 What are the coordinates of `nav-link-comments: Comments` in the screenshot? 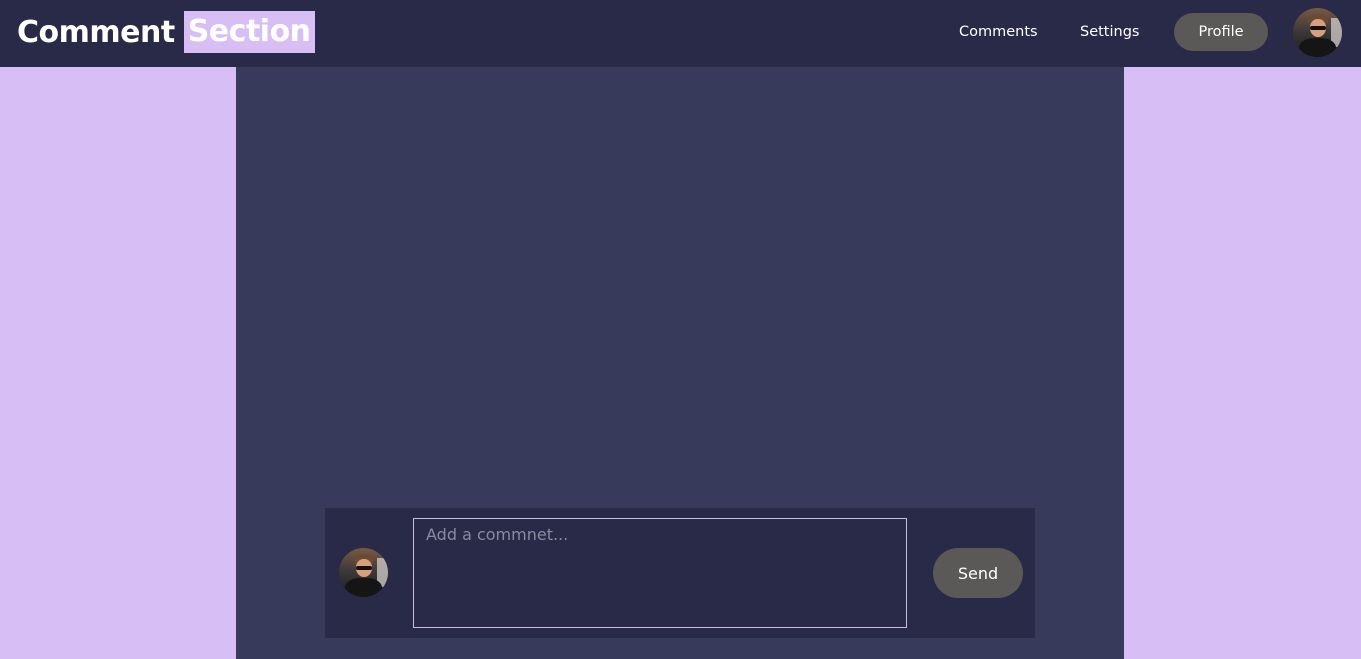 It's located at (998, 32).